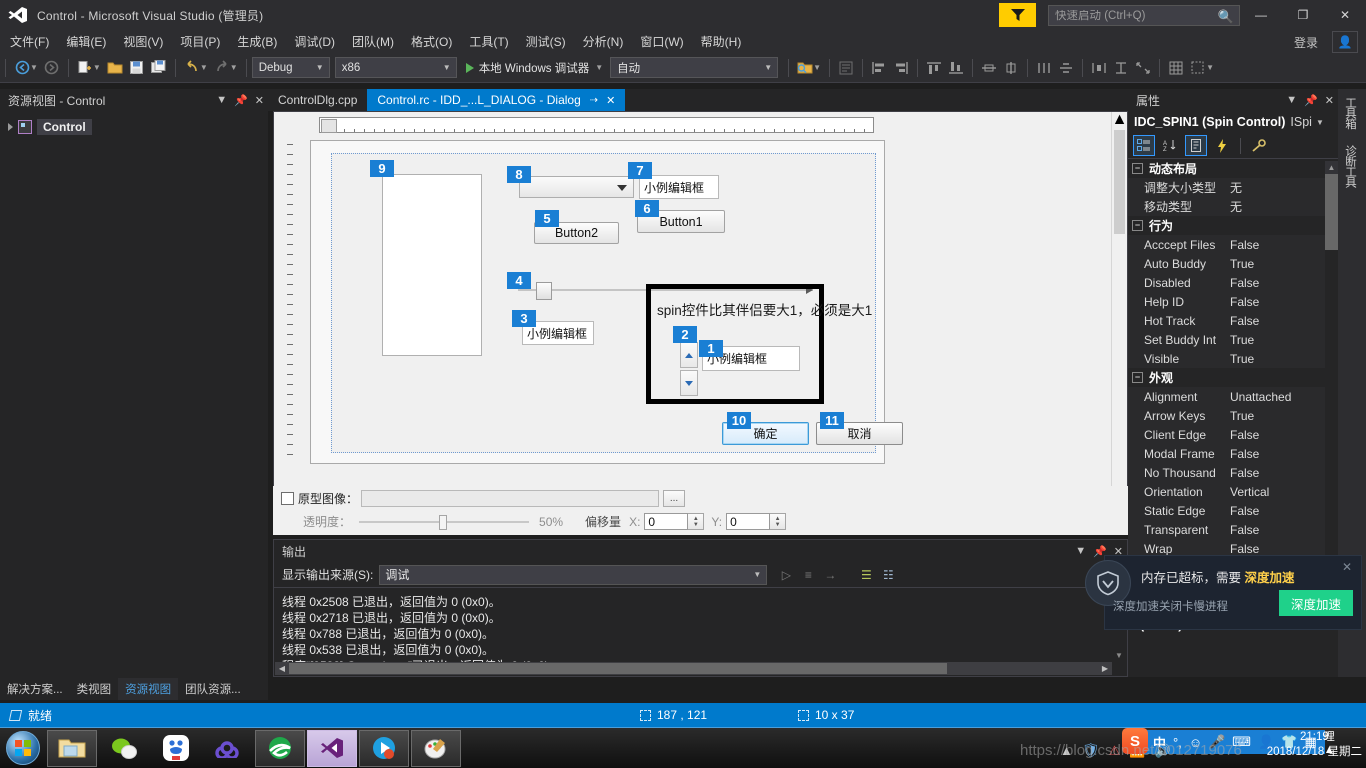 Image resolution: width=1366 pixels, height=768 pixels. What do you see at coordinates (1331, 366) in the screenshot?
I see `properties-scrollbar: ▲ ▼` at bounding box center [1331, 366].